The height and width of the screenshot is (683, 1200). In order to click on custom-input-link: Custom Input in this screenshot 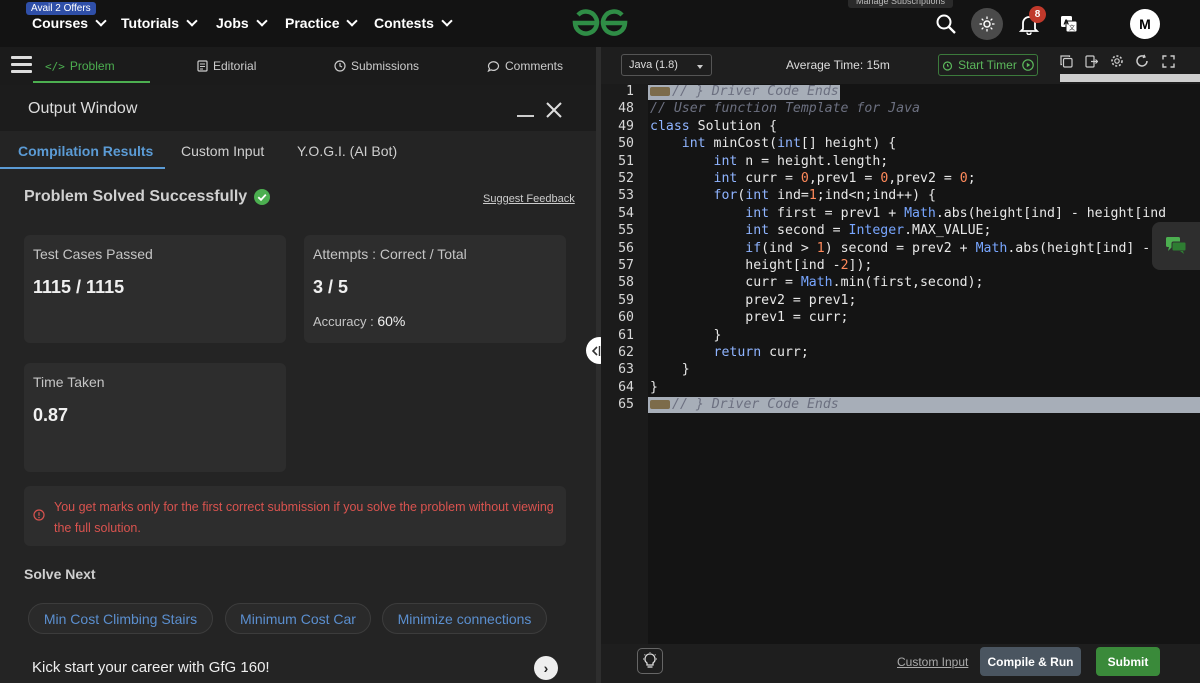, I will do `click(932, 662)`.